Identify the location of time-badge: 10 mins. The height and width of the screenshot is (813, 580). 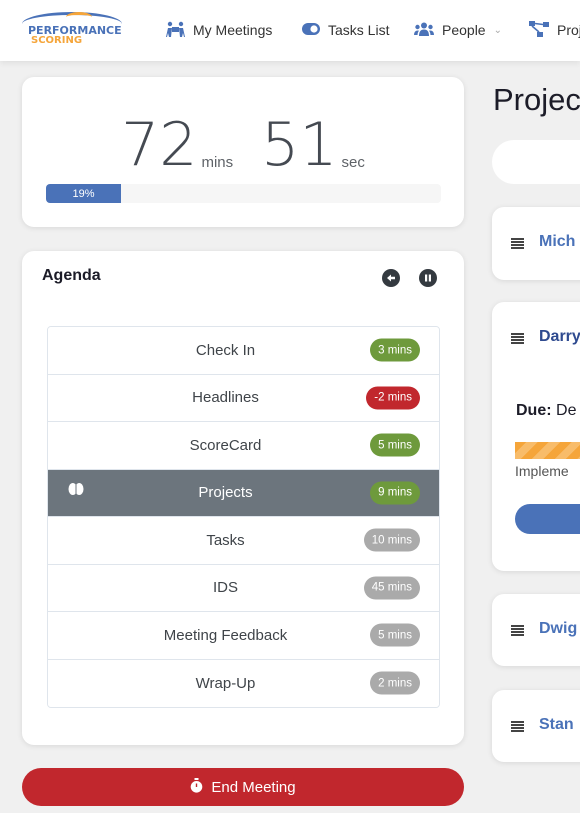
(391, 540).